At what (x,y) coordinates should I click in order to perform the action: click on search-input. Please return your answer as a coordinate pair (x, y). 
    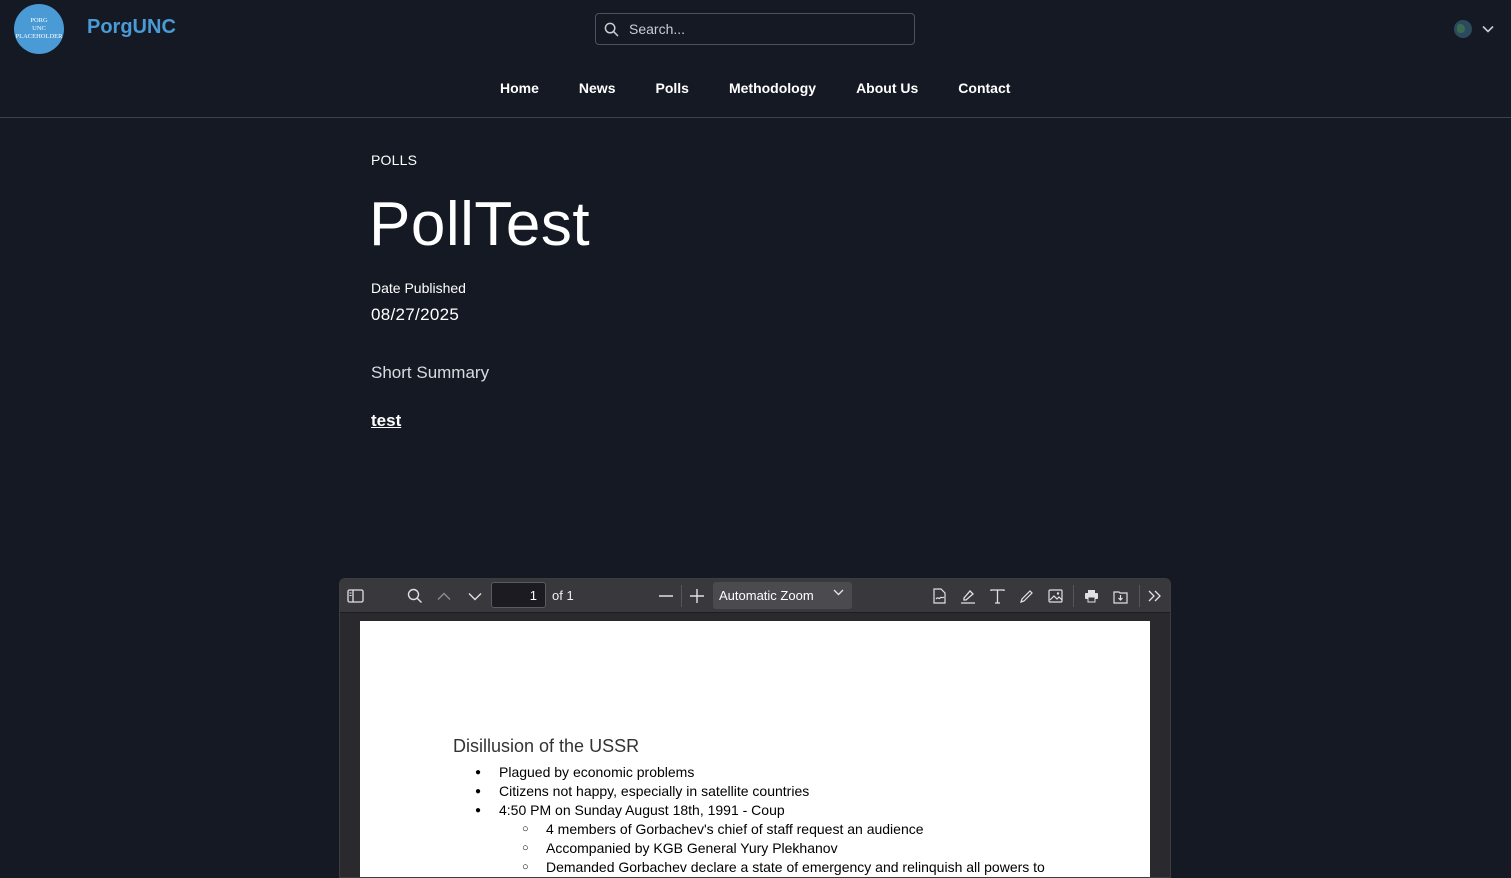
    Looking at the image, I should click on (759, 29).